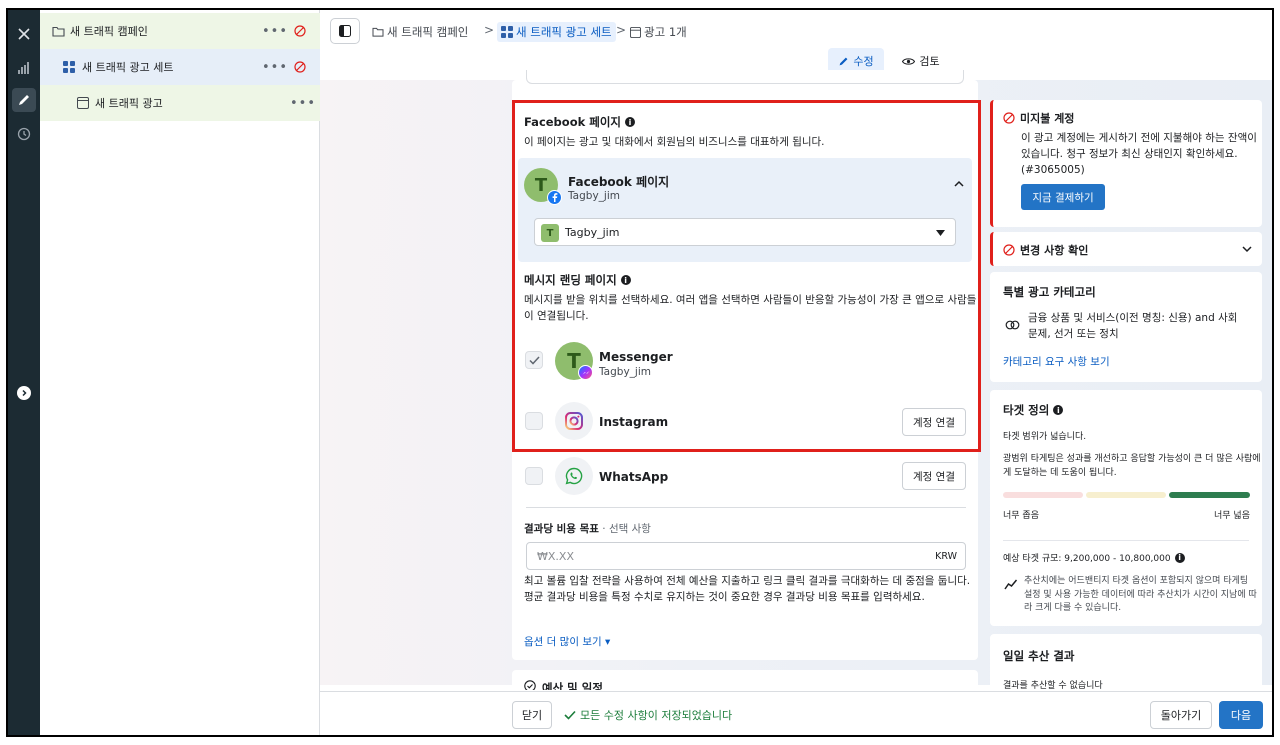 Image resolution: width=1280 pixels, height=745 pixels. I want to click on breadcrumb-adset: 새 트래픽 광고 세트, so click(556, 32).